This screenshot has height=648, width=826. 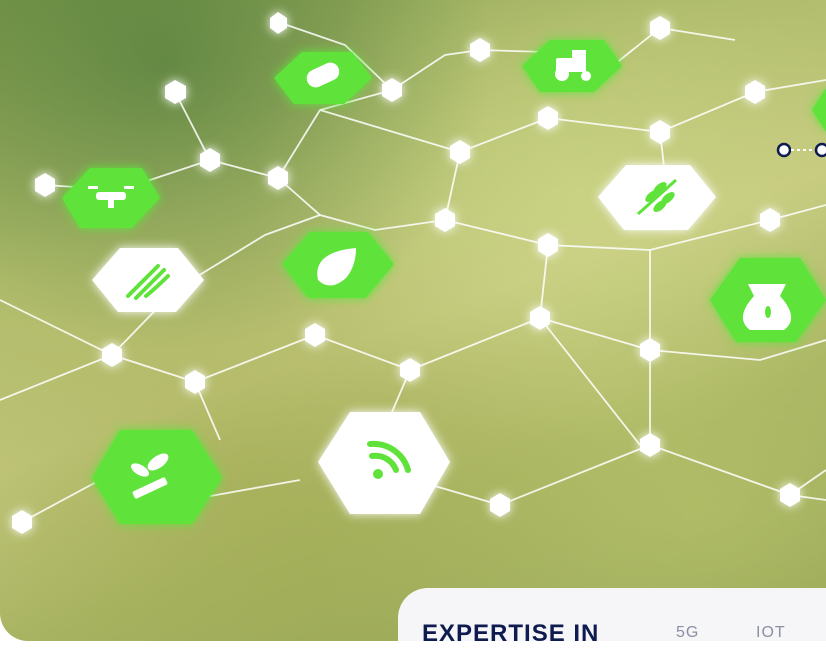 I want to click on drone-icon, so click(x=111, y=198).